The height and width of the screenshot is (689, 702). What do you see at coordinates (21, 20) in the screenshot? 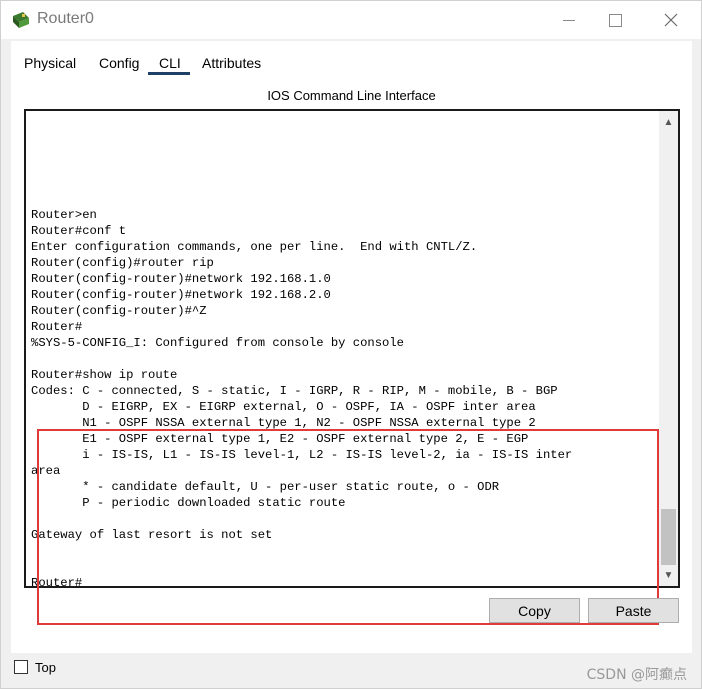
I see `router-icon` at bounding box center [21, 20].